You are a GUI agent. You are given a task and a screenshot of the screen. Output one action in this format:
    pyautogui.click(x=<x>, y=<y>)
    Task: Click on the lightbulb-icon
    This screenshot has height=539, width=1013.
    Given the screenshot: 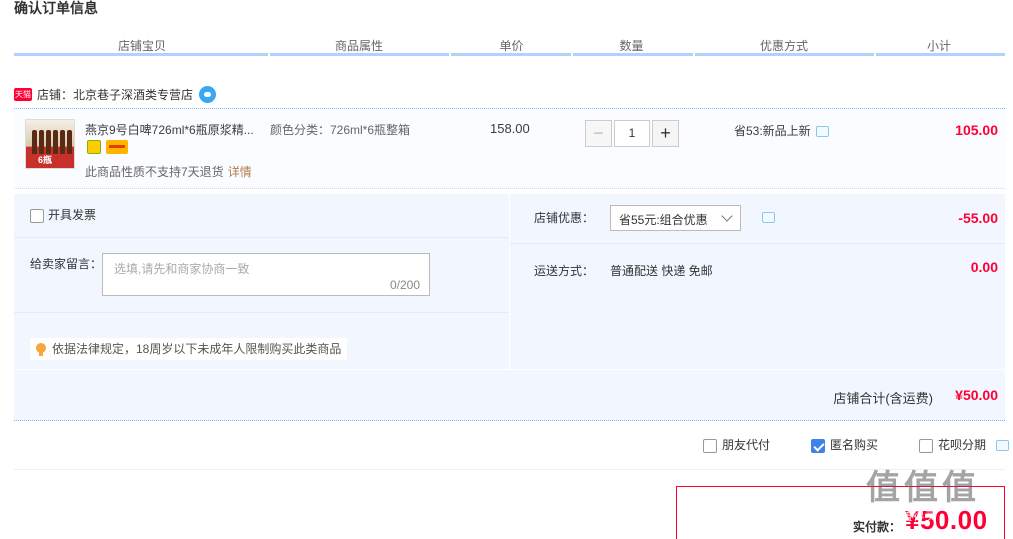 What is the action you would take?
    pyautogui.click(x=41, y=349)
    